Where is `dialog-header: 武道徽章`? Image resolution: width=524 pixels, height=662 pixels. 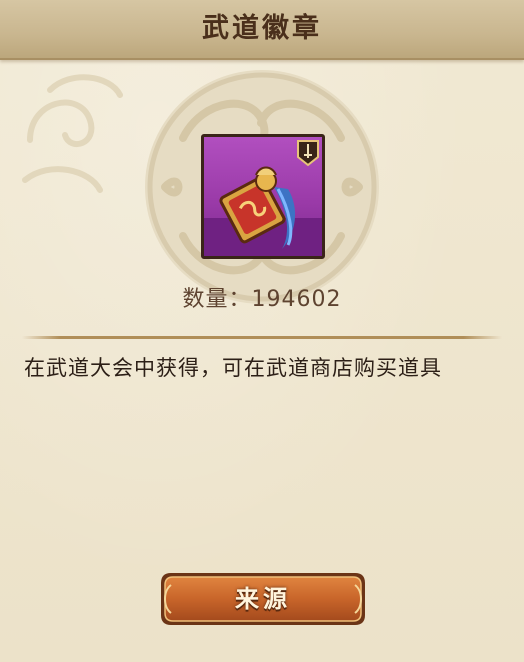 dialog-header: 武道徽章 is located at coordinates (262, 30).